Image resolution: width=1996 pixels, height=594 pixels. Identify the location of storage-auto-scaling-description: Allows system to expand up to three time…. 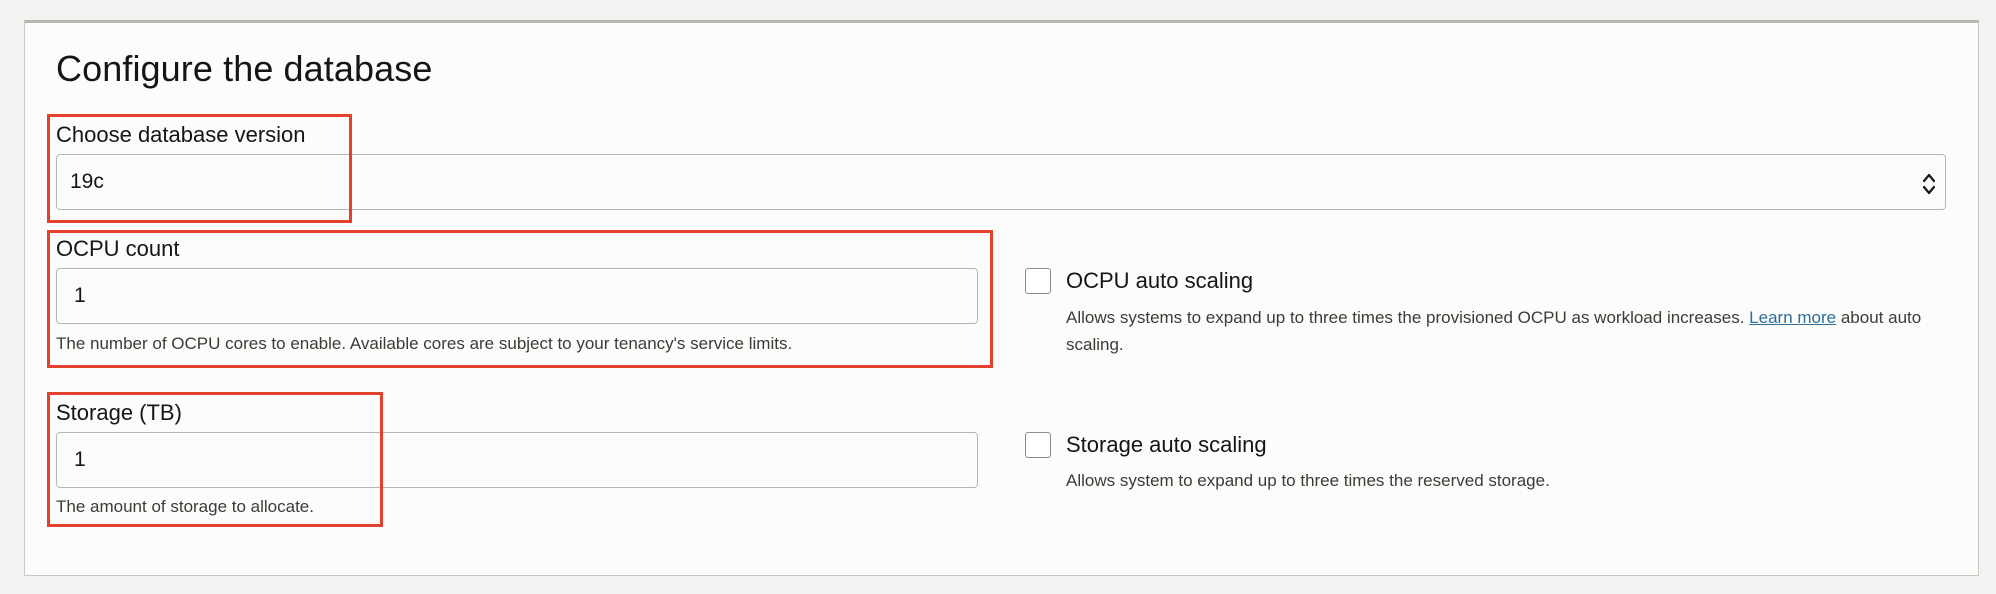
(1308, 480).